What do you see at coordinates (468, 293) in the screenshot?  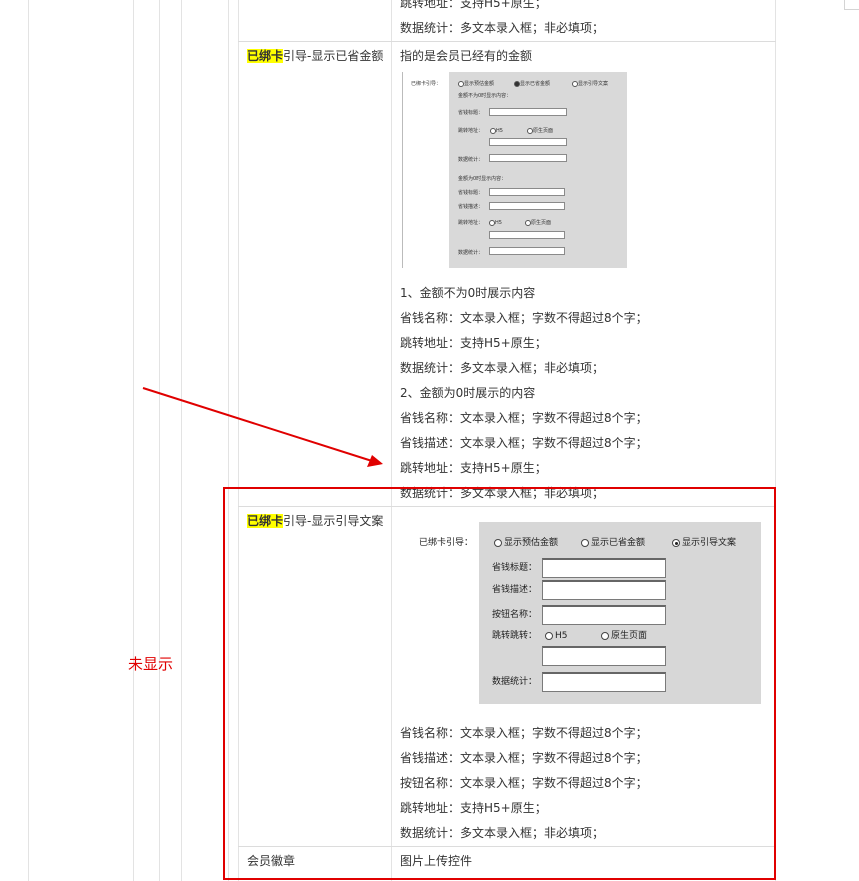 I see `note-line: 1、金额不为0时展示内容` at bounding box center [468, 293].